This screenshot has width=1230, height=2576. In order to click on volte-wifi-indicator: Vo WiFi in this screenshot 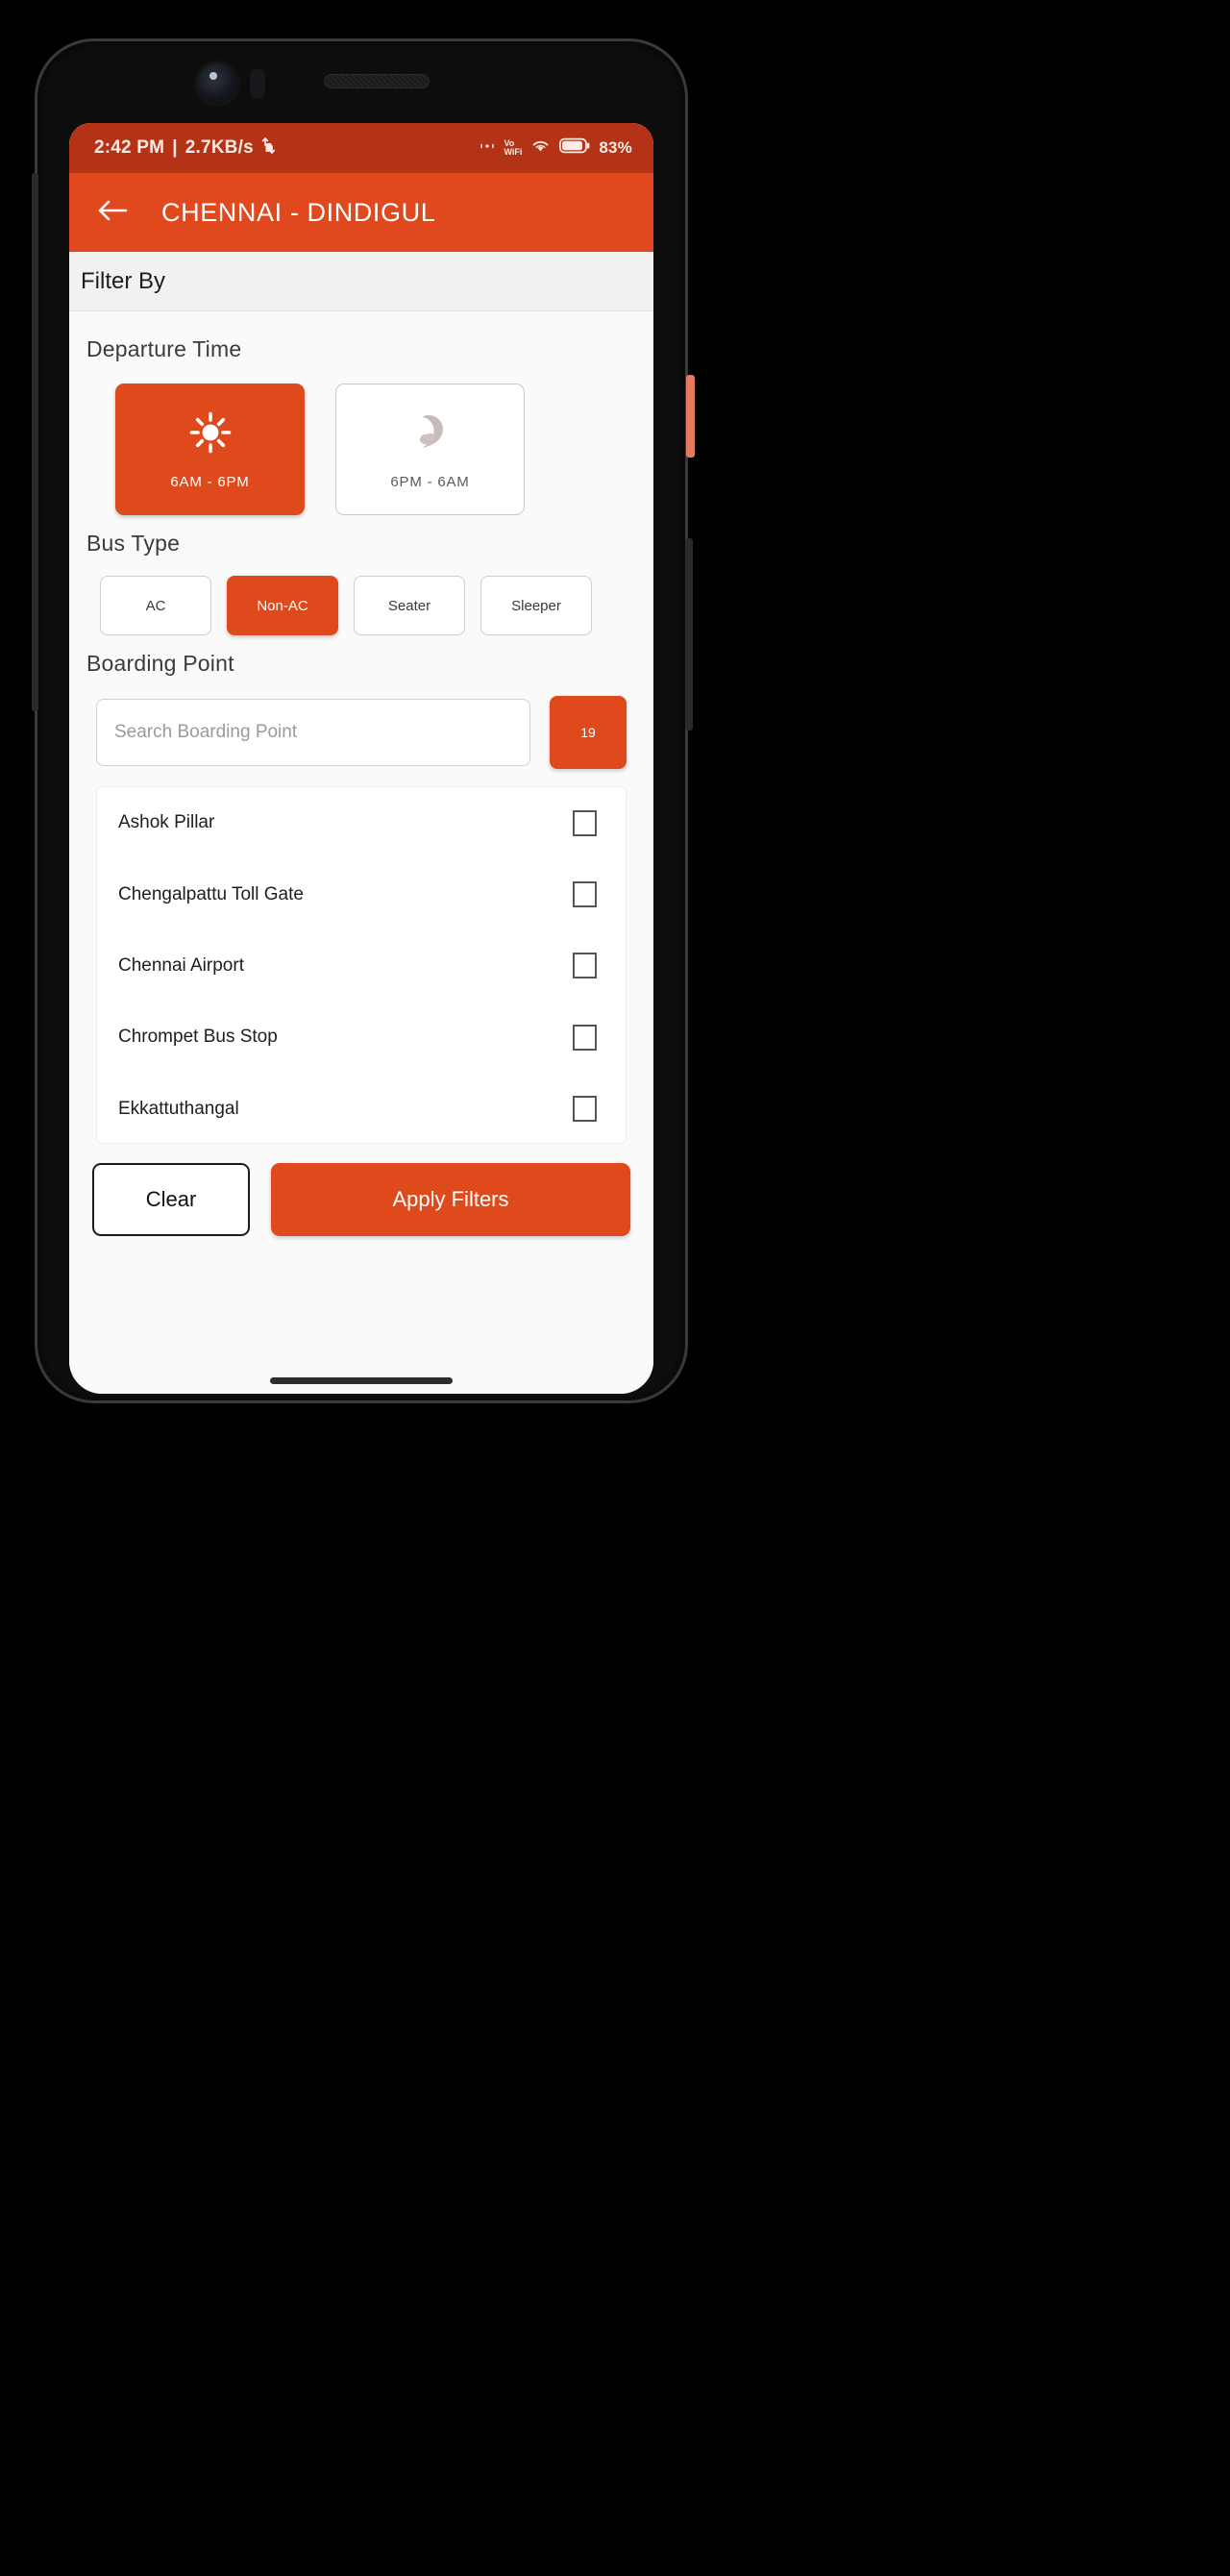, I will do `click(513, 148)`.